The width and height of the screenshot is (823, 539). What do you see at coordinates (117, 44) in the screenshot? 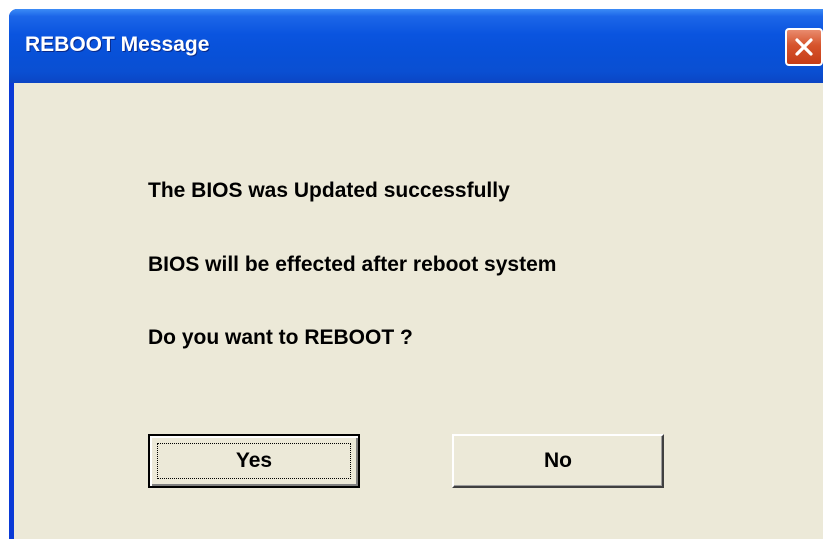
I see `window-title: REBOOT Message` at bounding box center [117, 44].